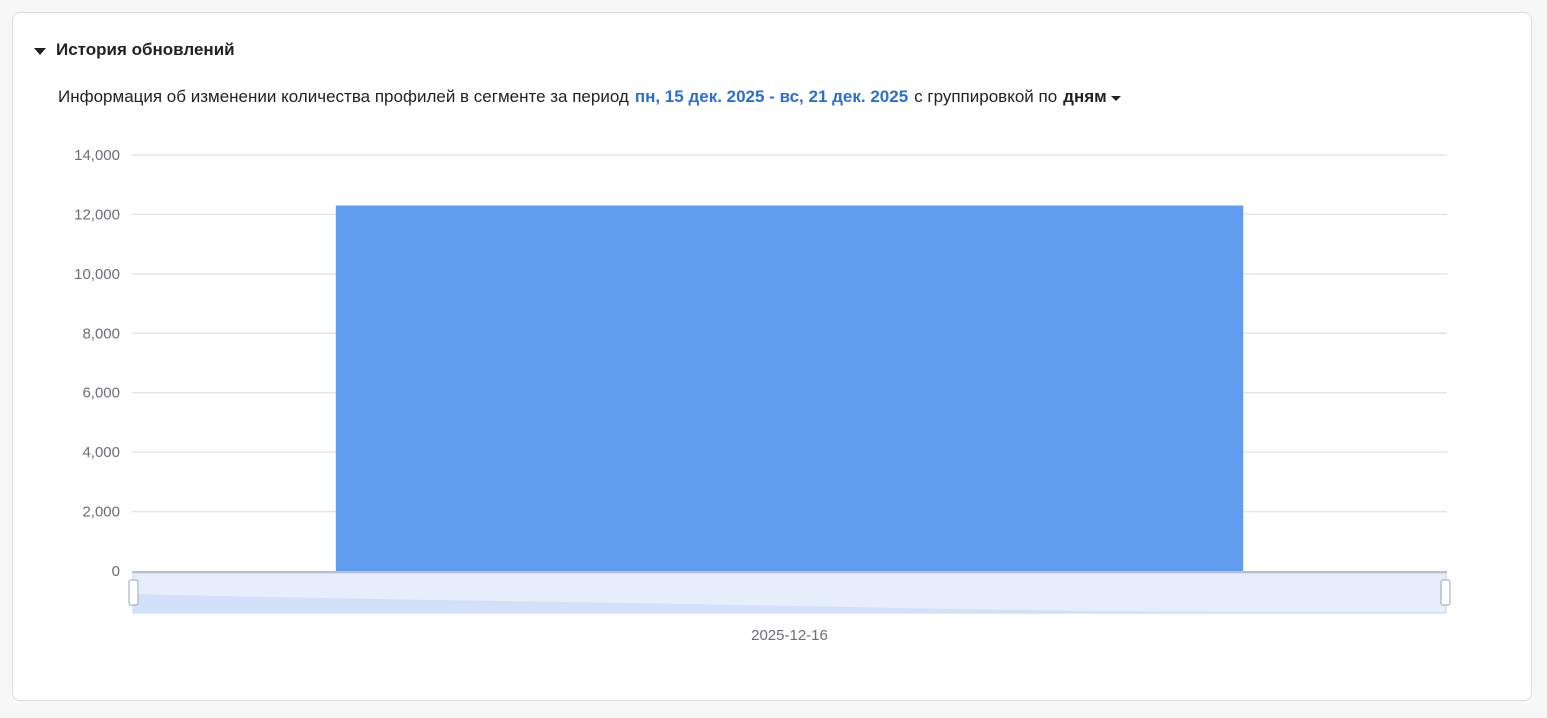 This screenshot has width=1547, height=718. Describe the element at coordinates (101, 333) in the screenshot. I see `y-tick-label: 8,000` at that location.